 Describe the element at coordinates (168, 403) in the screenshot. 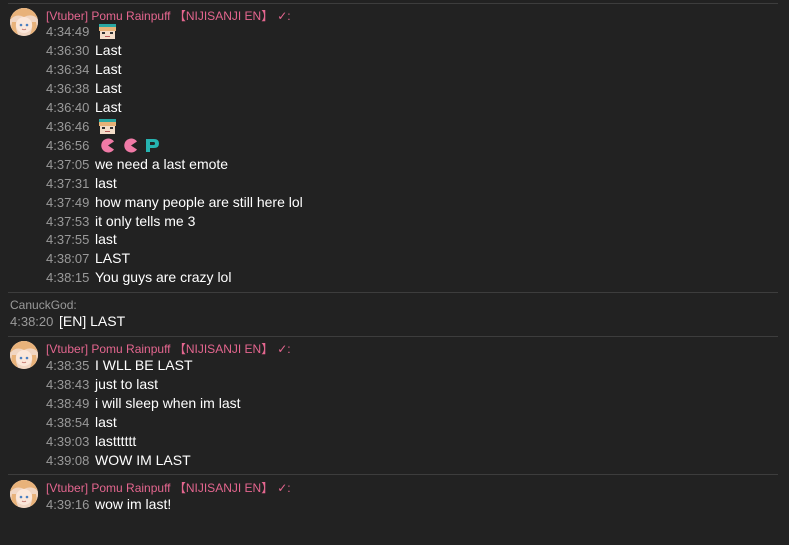

I see `message-text: i will sleep when im last` at that location.